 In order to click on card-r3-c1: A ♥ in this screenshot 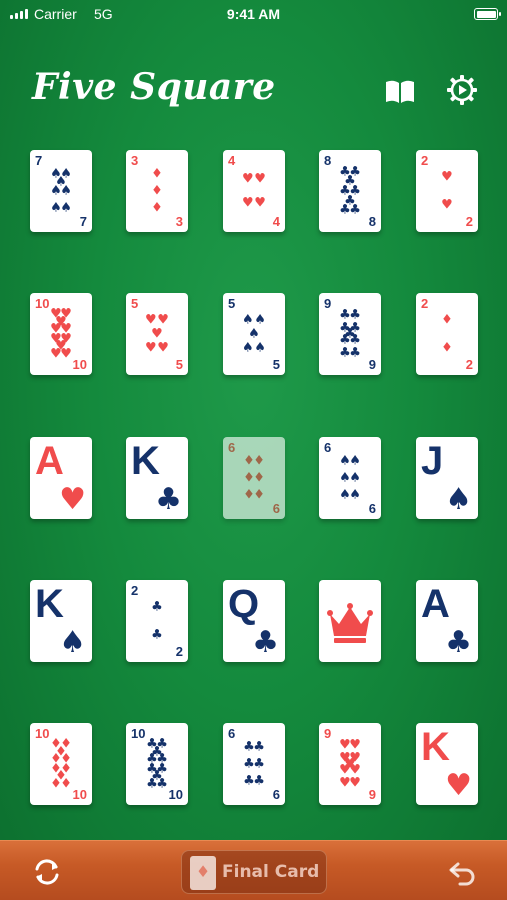, I will do `click(61, 478)`.